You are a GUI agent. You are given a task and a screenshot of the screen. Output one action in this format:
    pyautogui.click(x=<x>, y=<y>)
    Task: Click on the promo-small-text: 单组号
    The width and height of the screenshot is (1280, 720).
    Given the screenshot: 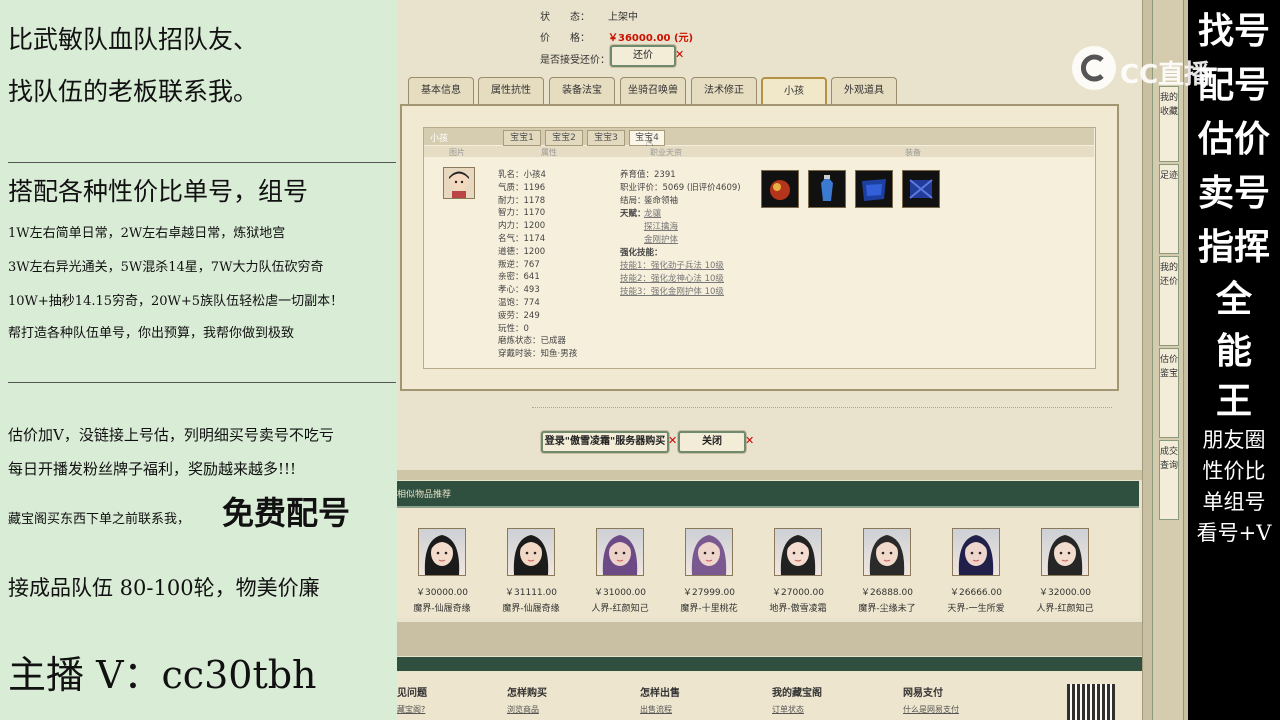 What is the action you would take?
    pyautogui.click(x=1234, y=502)
    